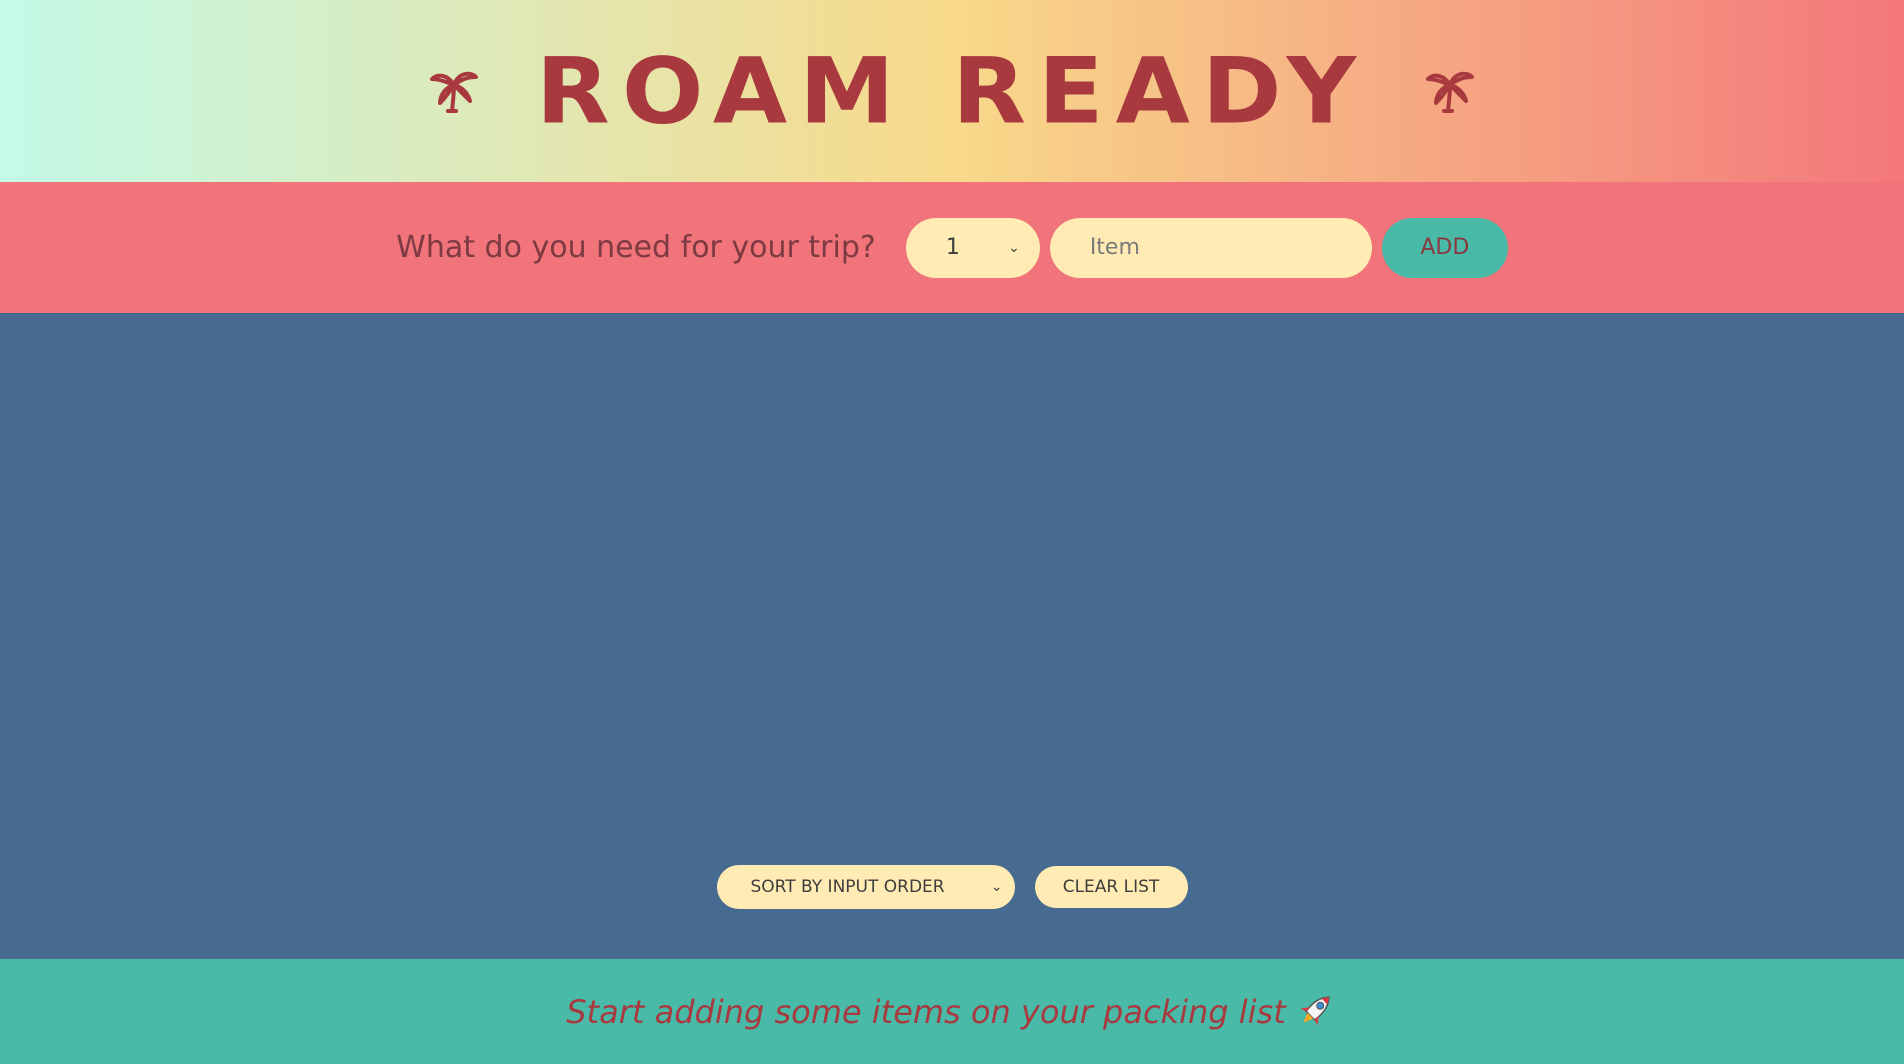 This screenshot has width=1904, height=1064. I want to click on quantity-value: 1, so click(952, 247).